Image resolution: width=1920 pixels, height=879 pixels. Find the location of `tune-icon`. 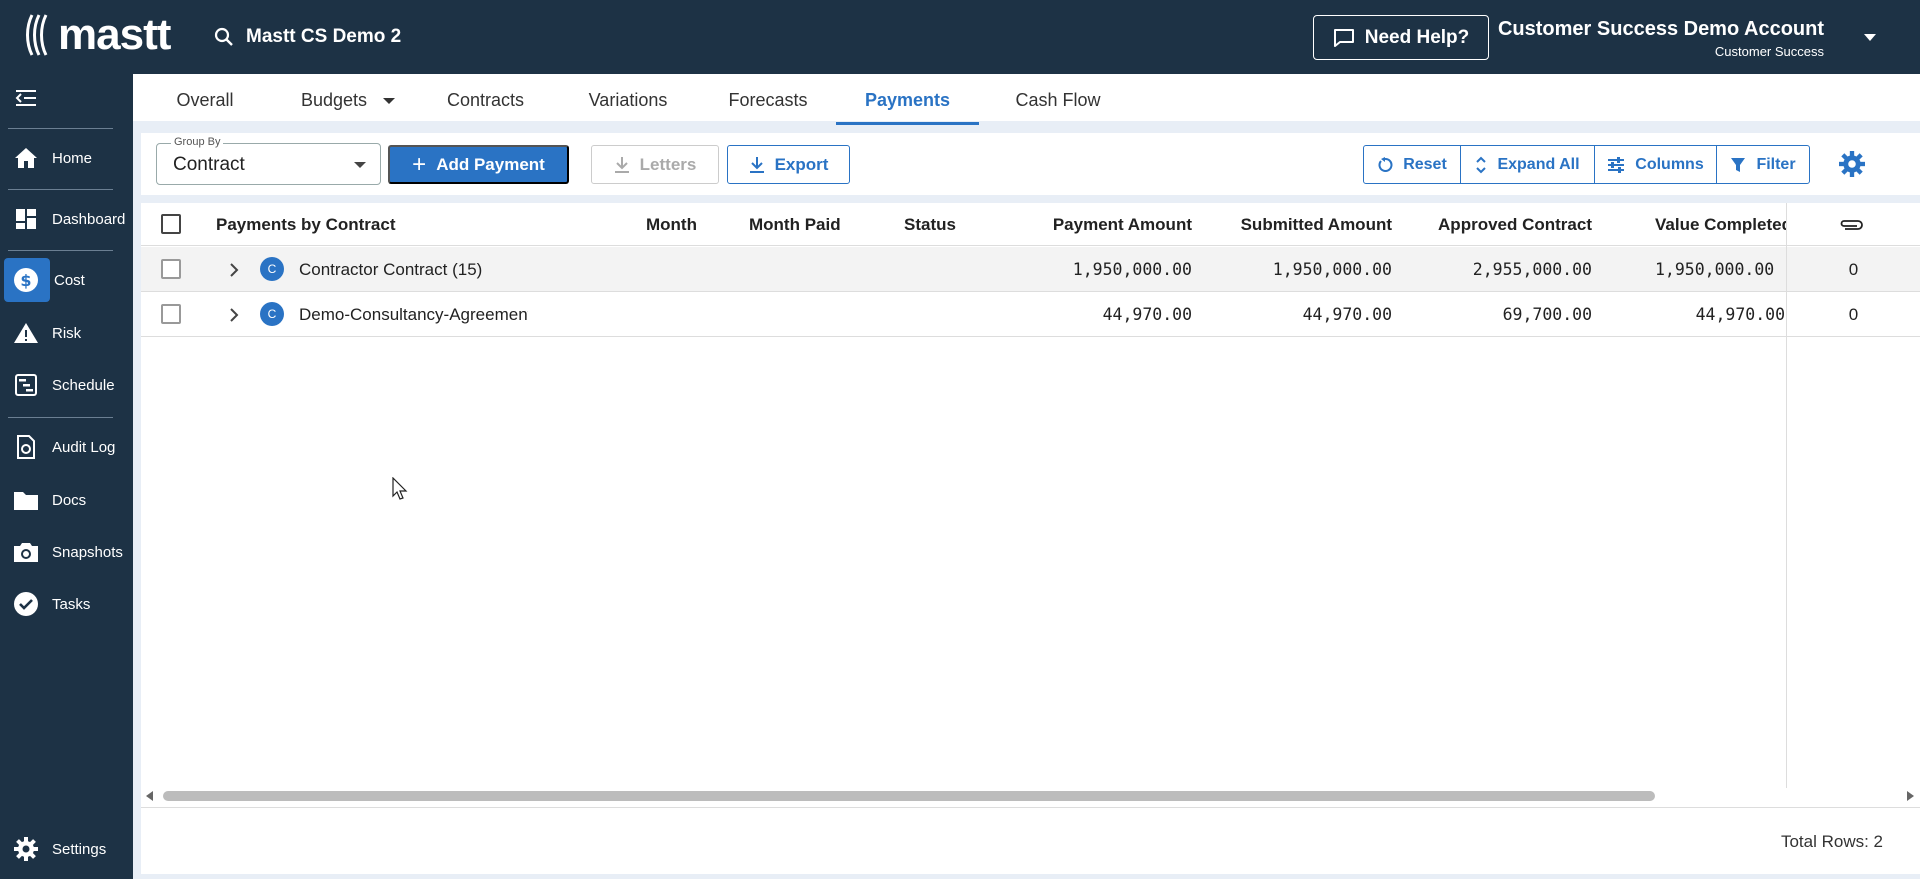

tune-icon is located at coordinates (1616, 164).